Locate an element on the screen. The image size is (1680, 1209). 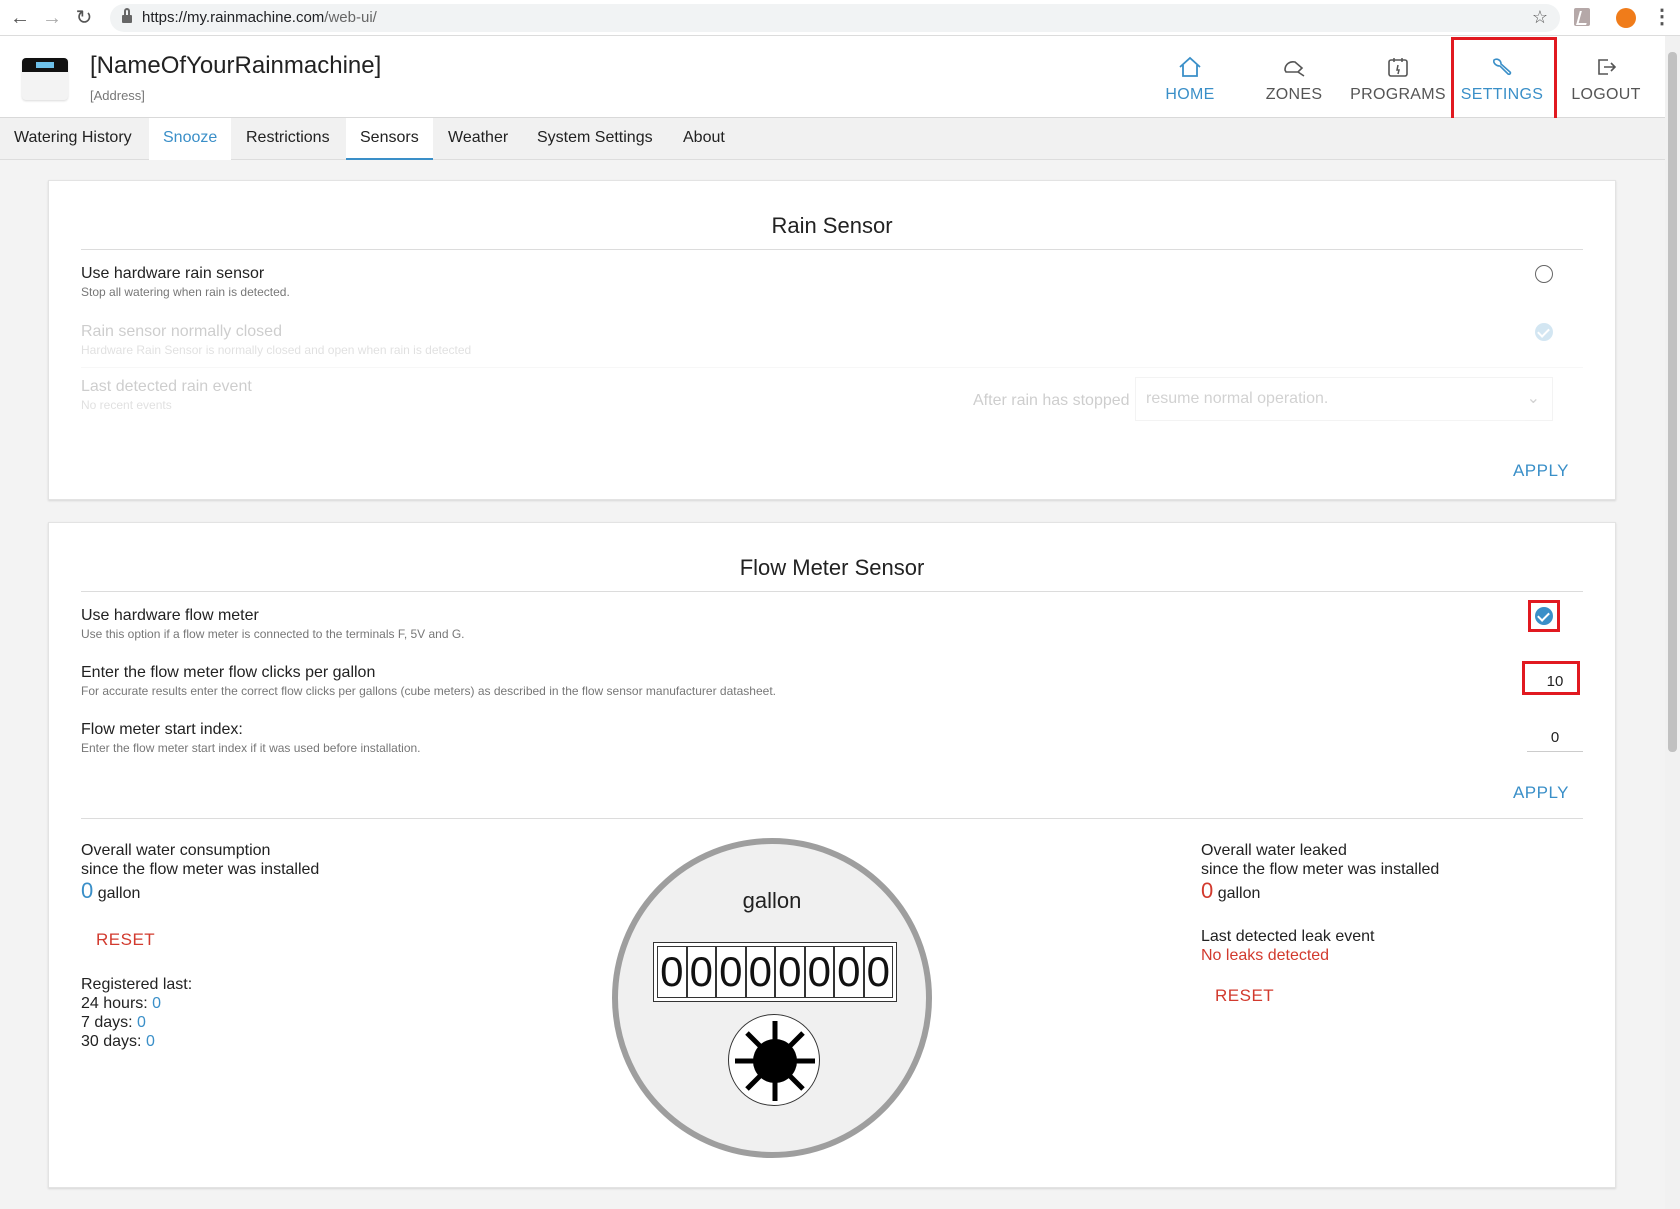
sprinkler-icon is located at coordinates (1294, 69).